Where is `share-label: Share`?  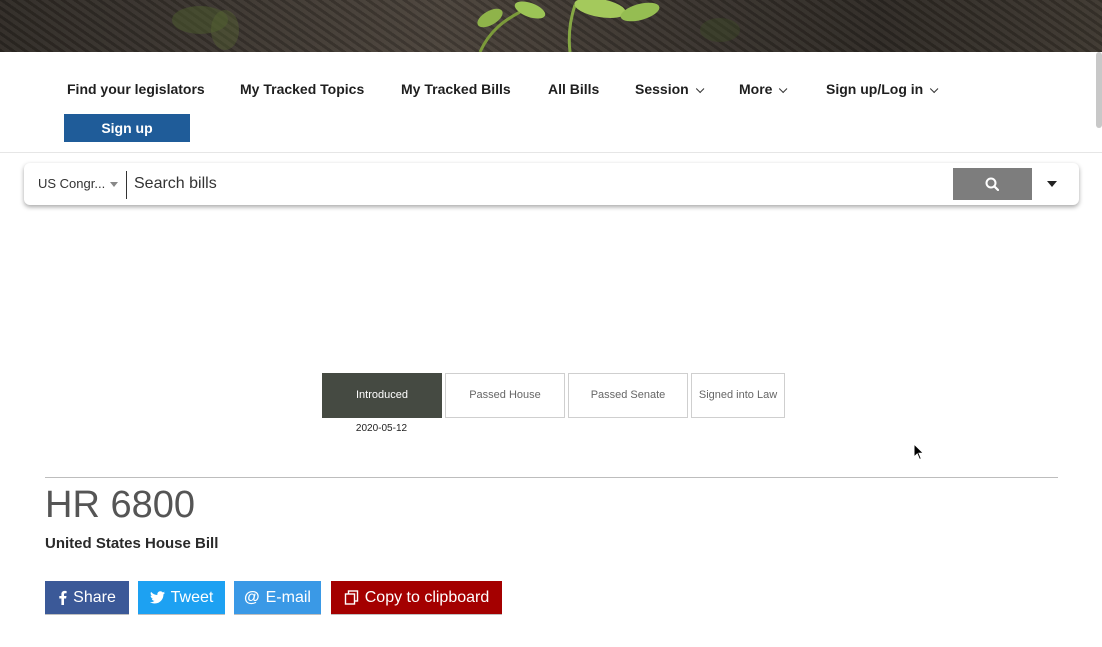 share-label: Share is located at coordinates (94, 597).